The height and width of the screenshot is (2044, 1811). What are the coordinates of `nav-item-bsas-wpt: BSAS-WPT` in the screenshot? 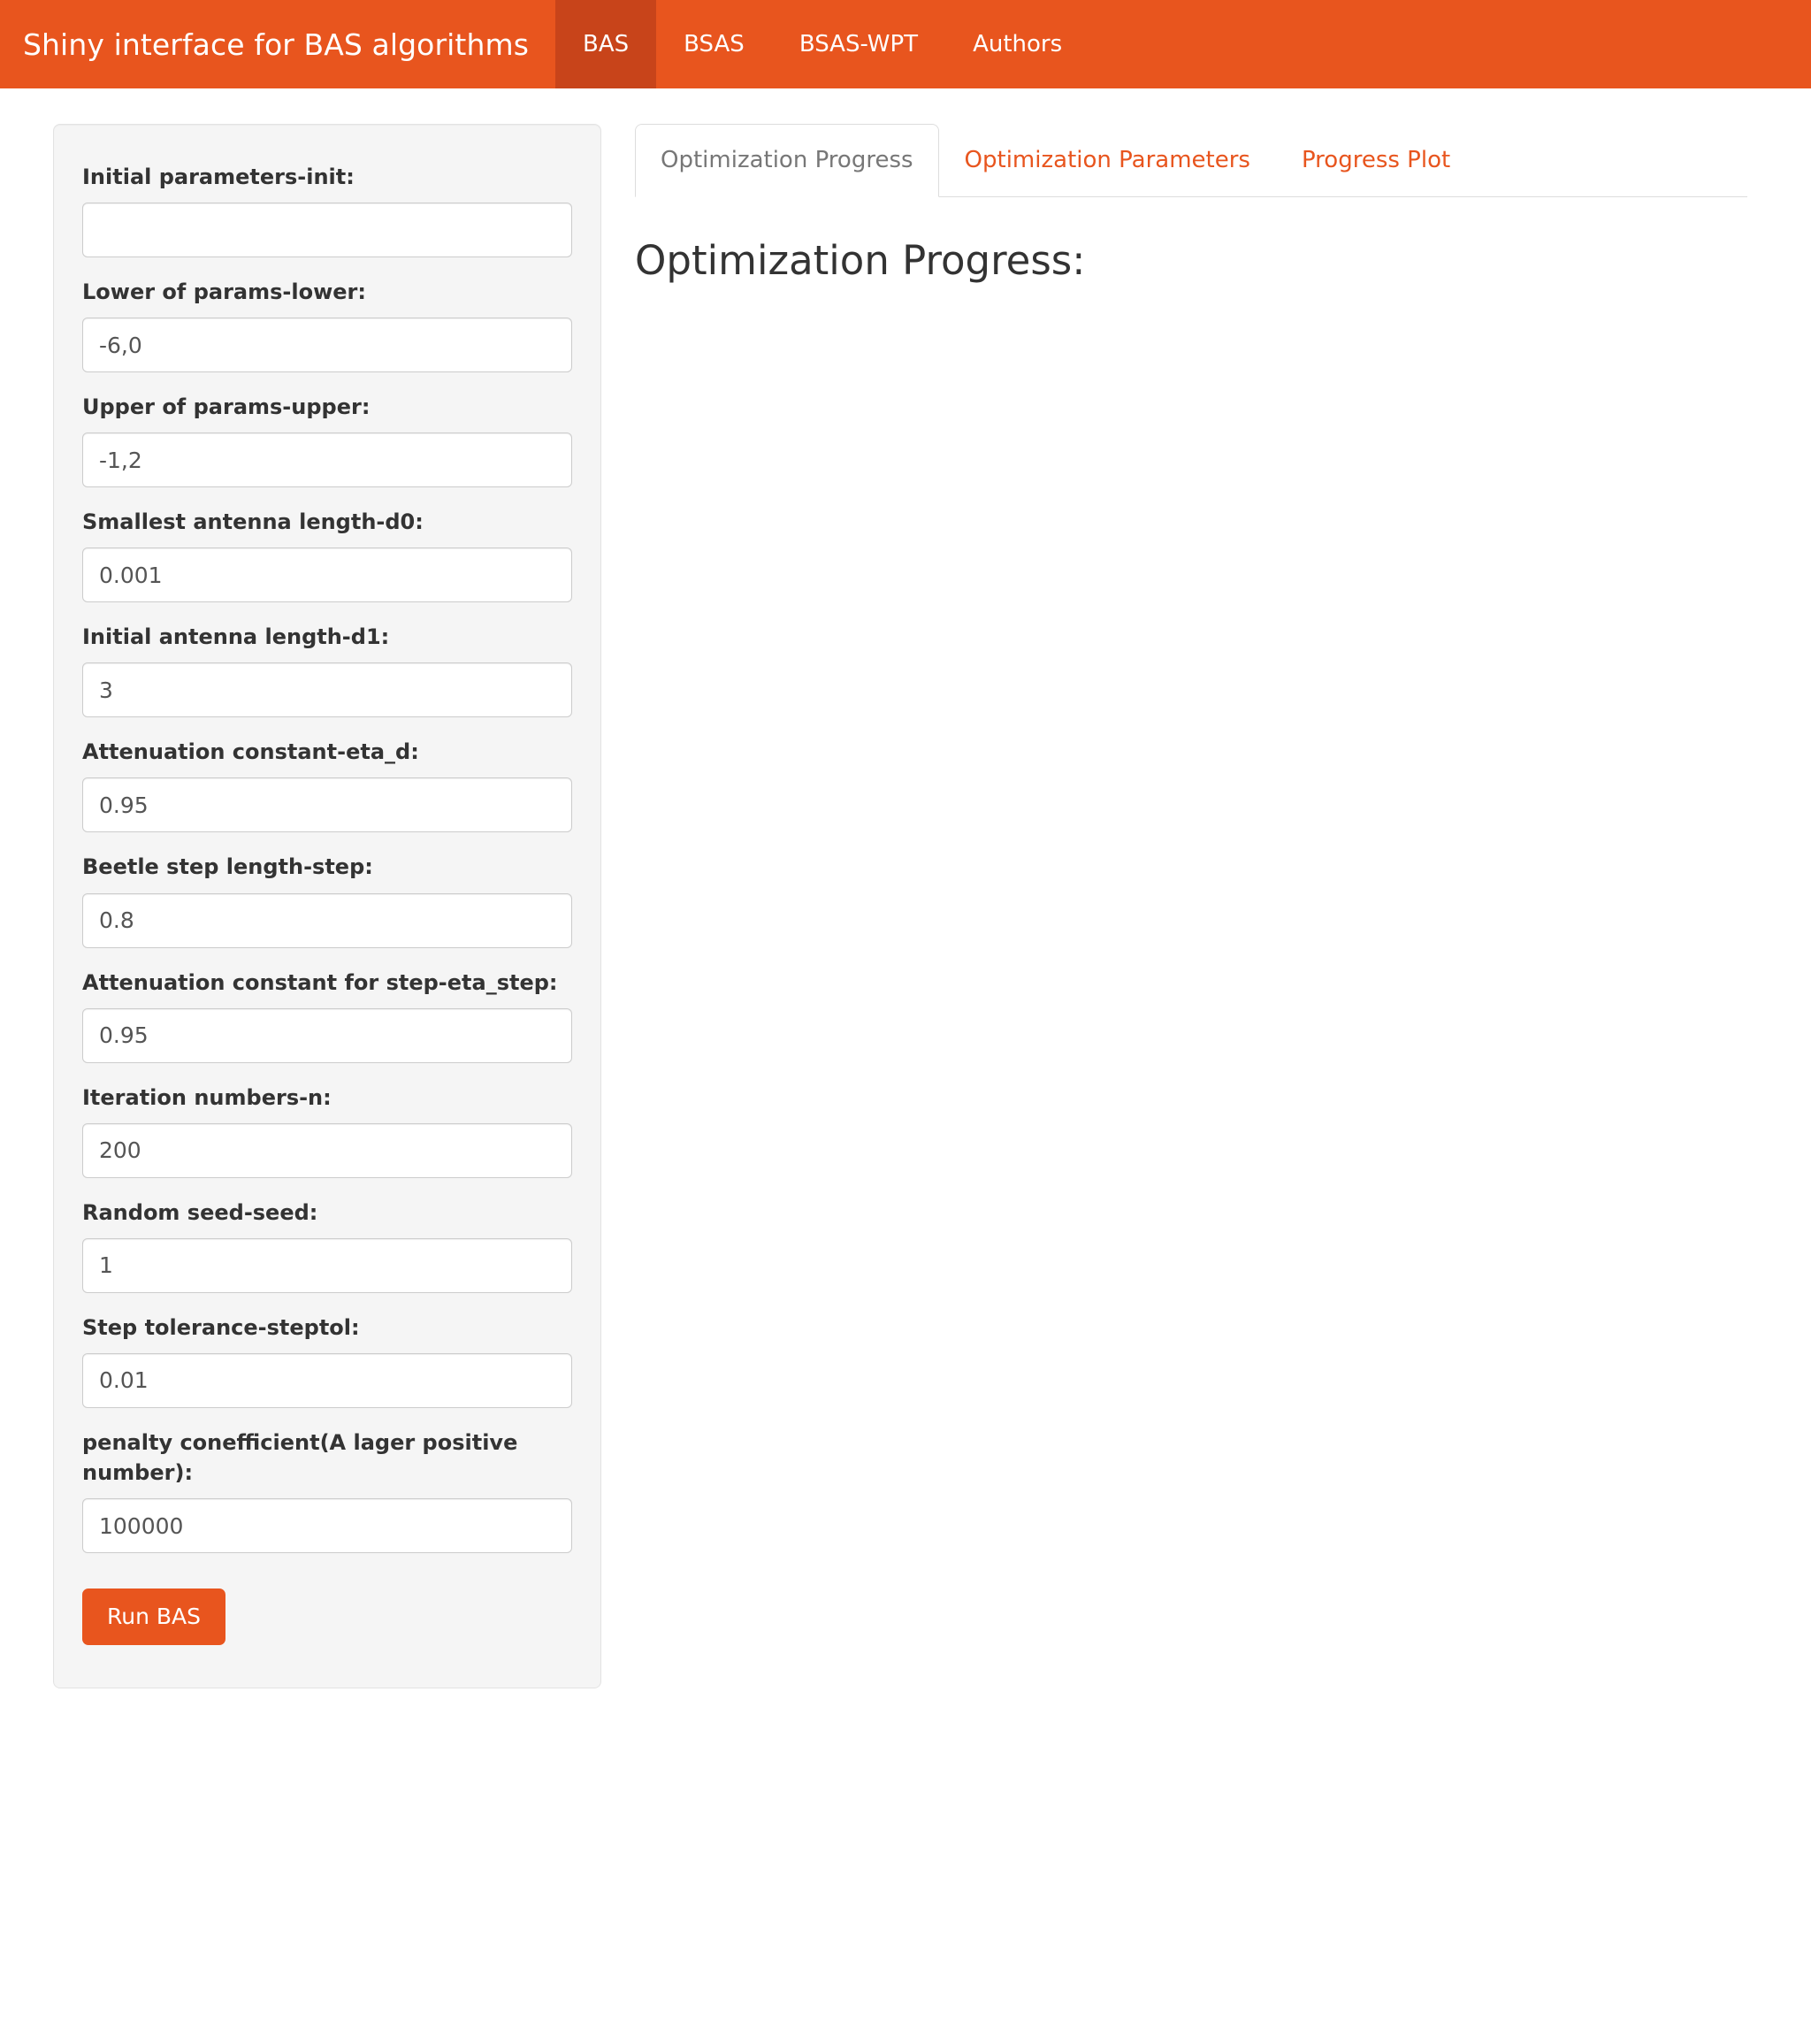 It's located at (859, 44).